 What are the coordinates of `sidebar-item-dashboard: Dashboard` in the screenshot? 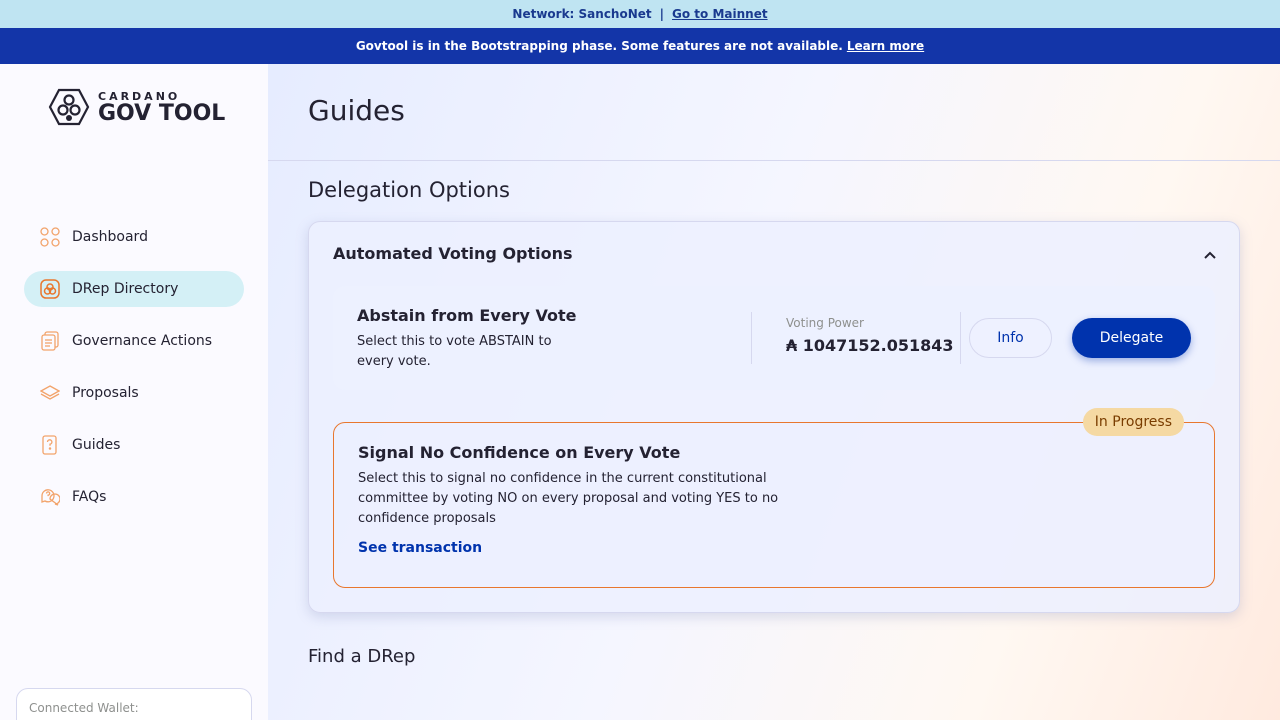 It's located at (134, 237).